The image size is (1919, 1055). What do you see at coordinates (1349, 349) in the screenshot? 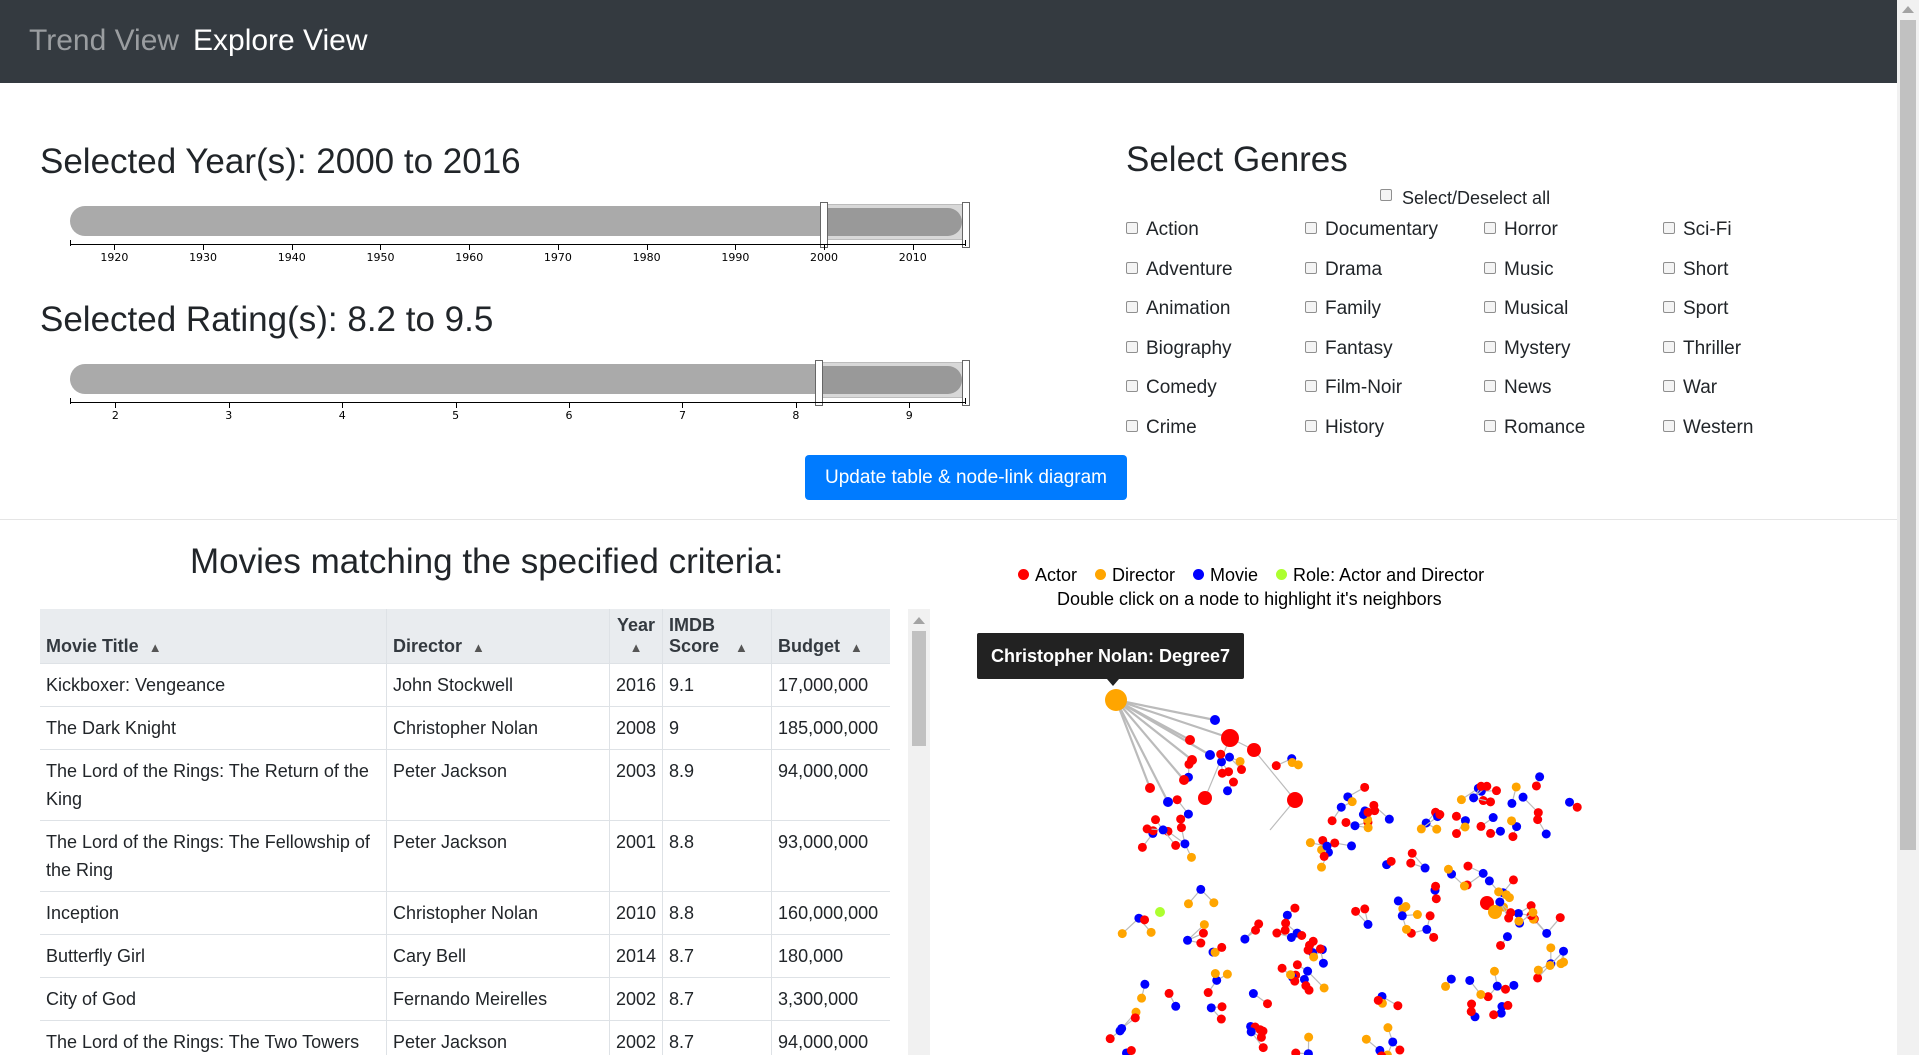
I see `genre-fantasy: Fantasy` at bounding box center [1349, 349].